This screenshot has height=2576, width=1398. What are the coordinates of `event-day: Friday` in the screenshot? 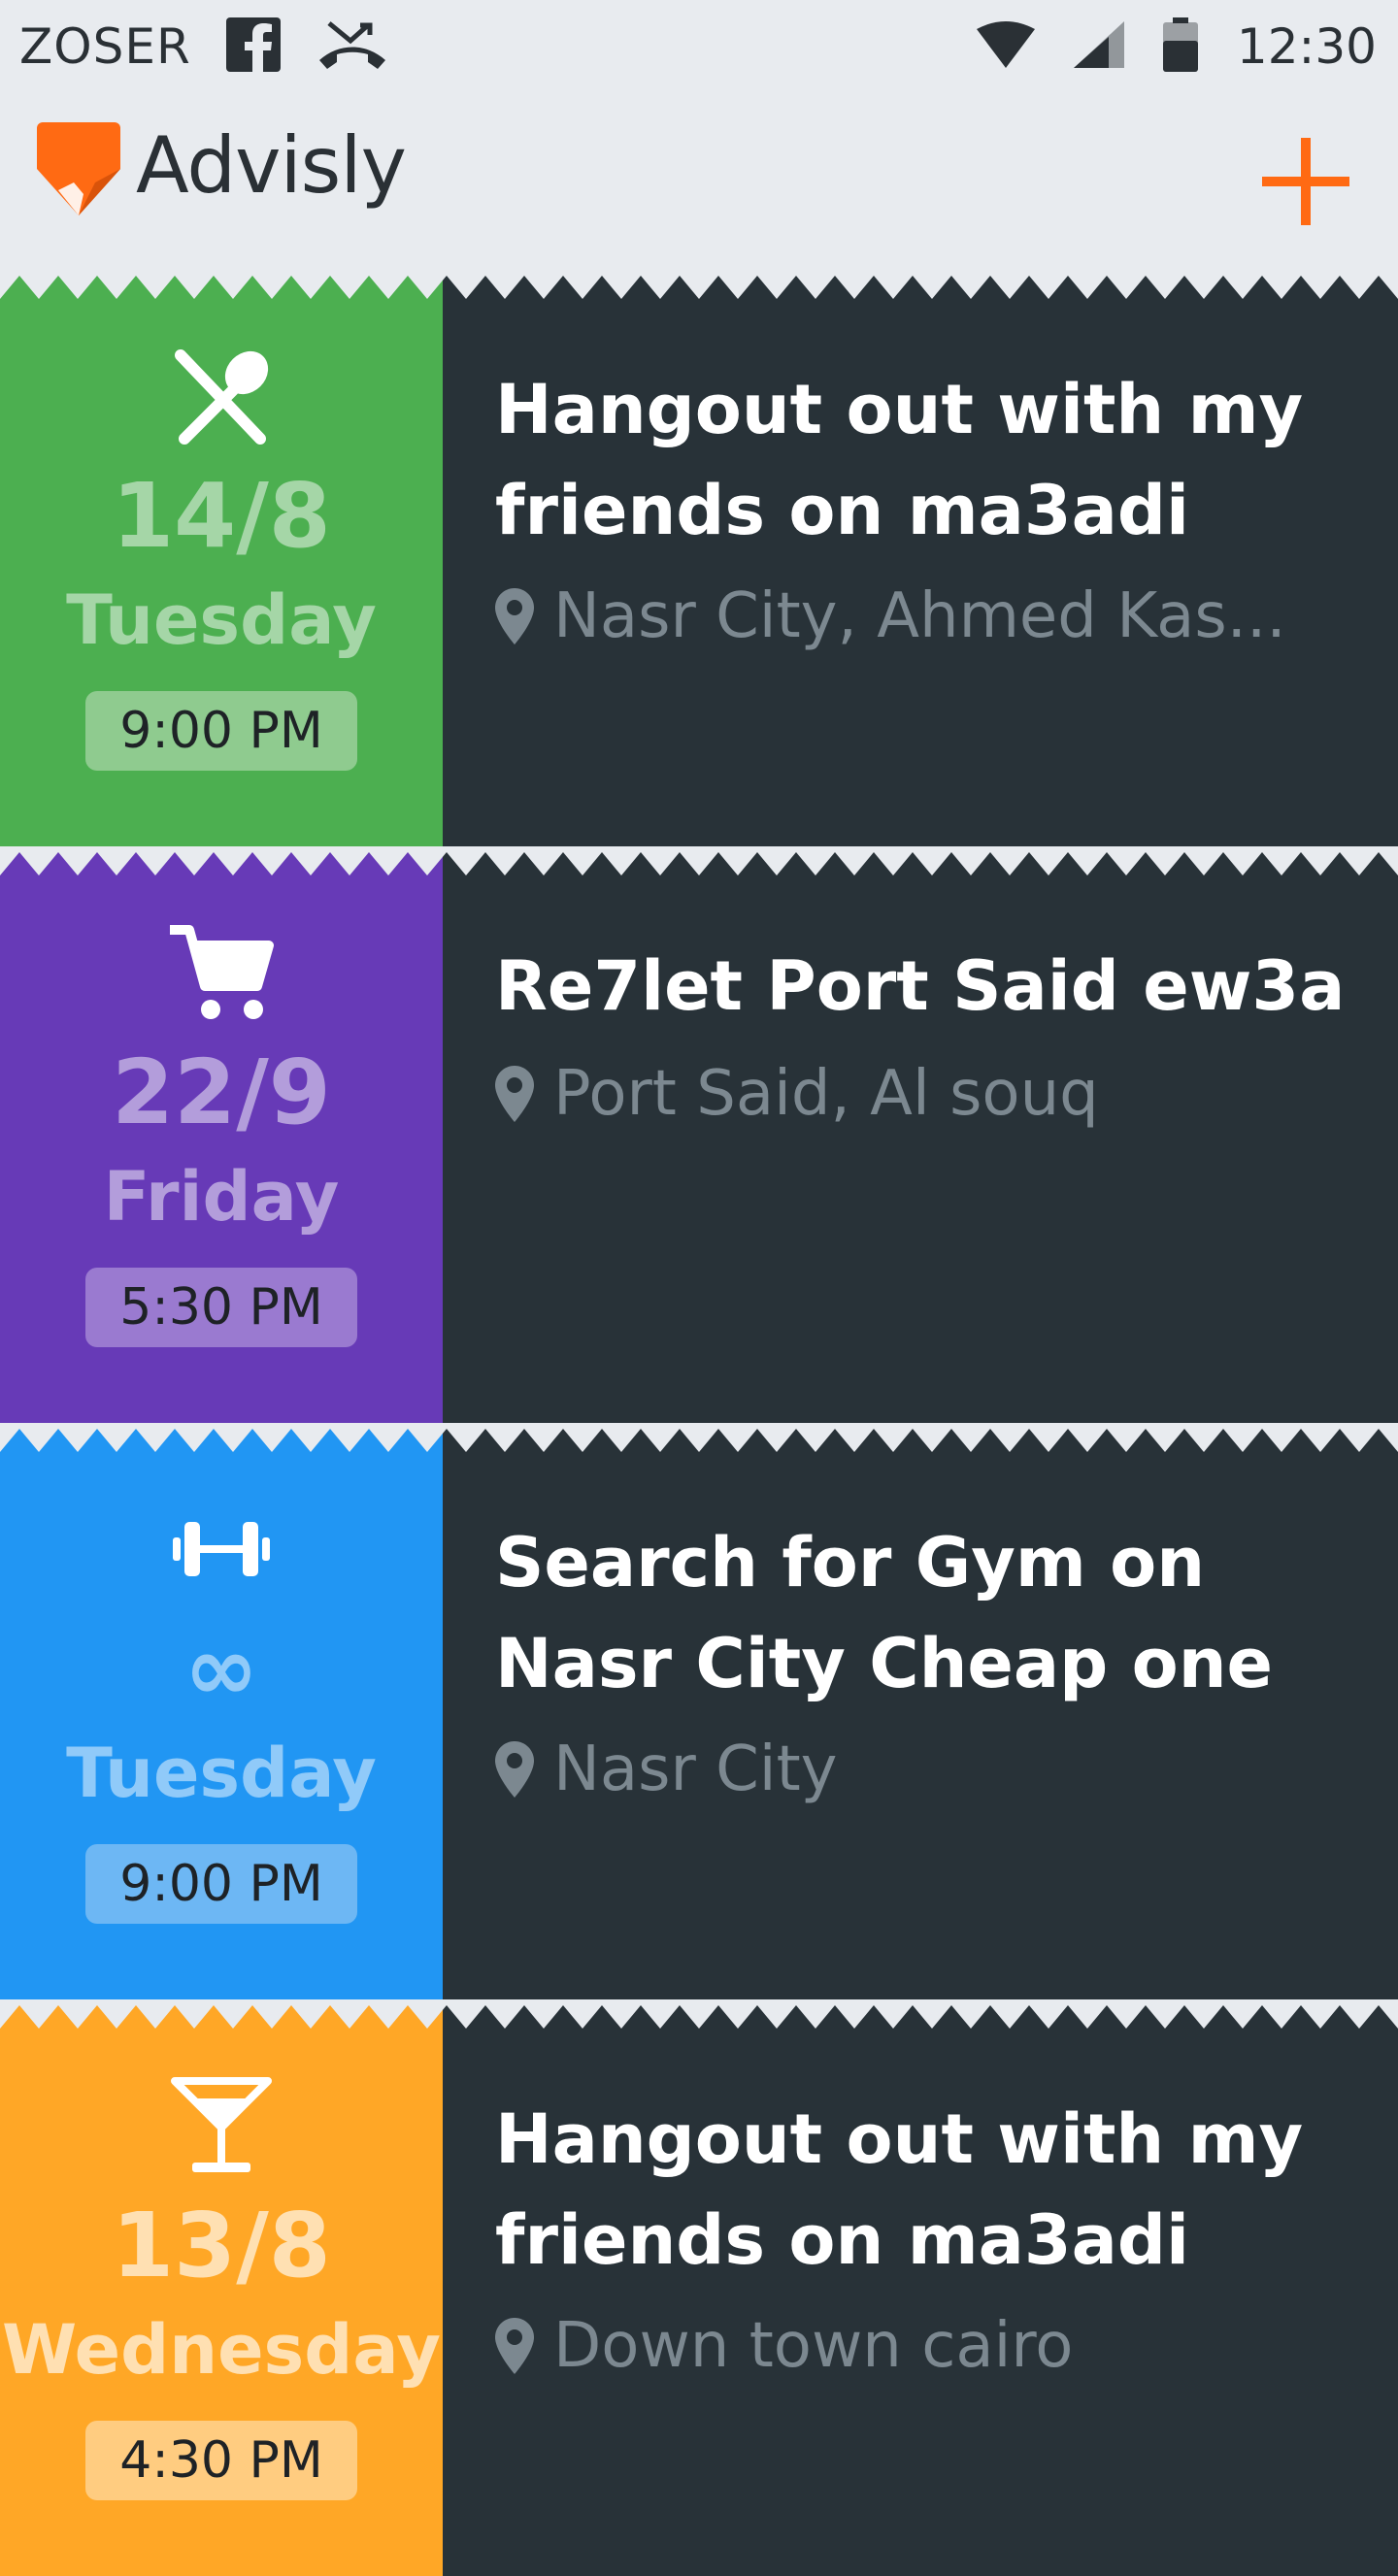 It's located at (221, 1197).